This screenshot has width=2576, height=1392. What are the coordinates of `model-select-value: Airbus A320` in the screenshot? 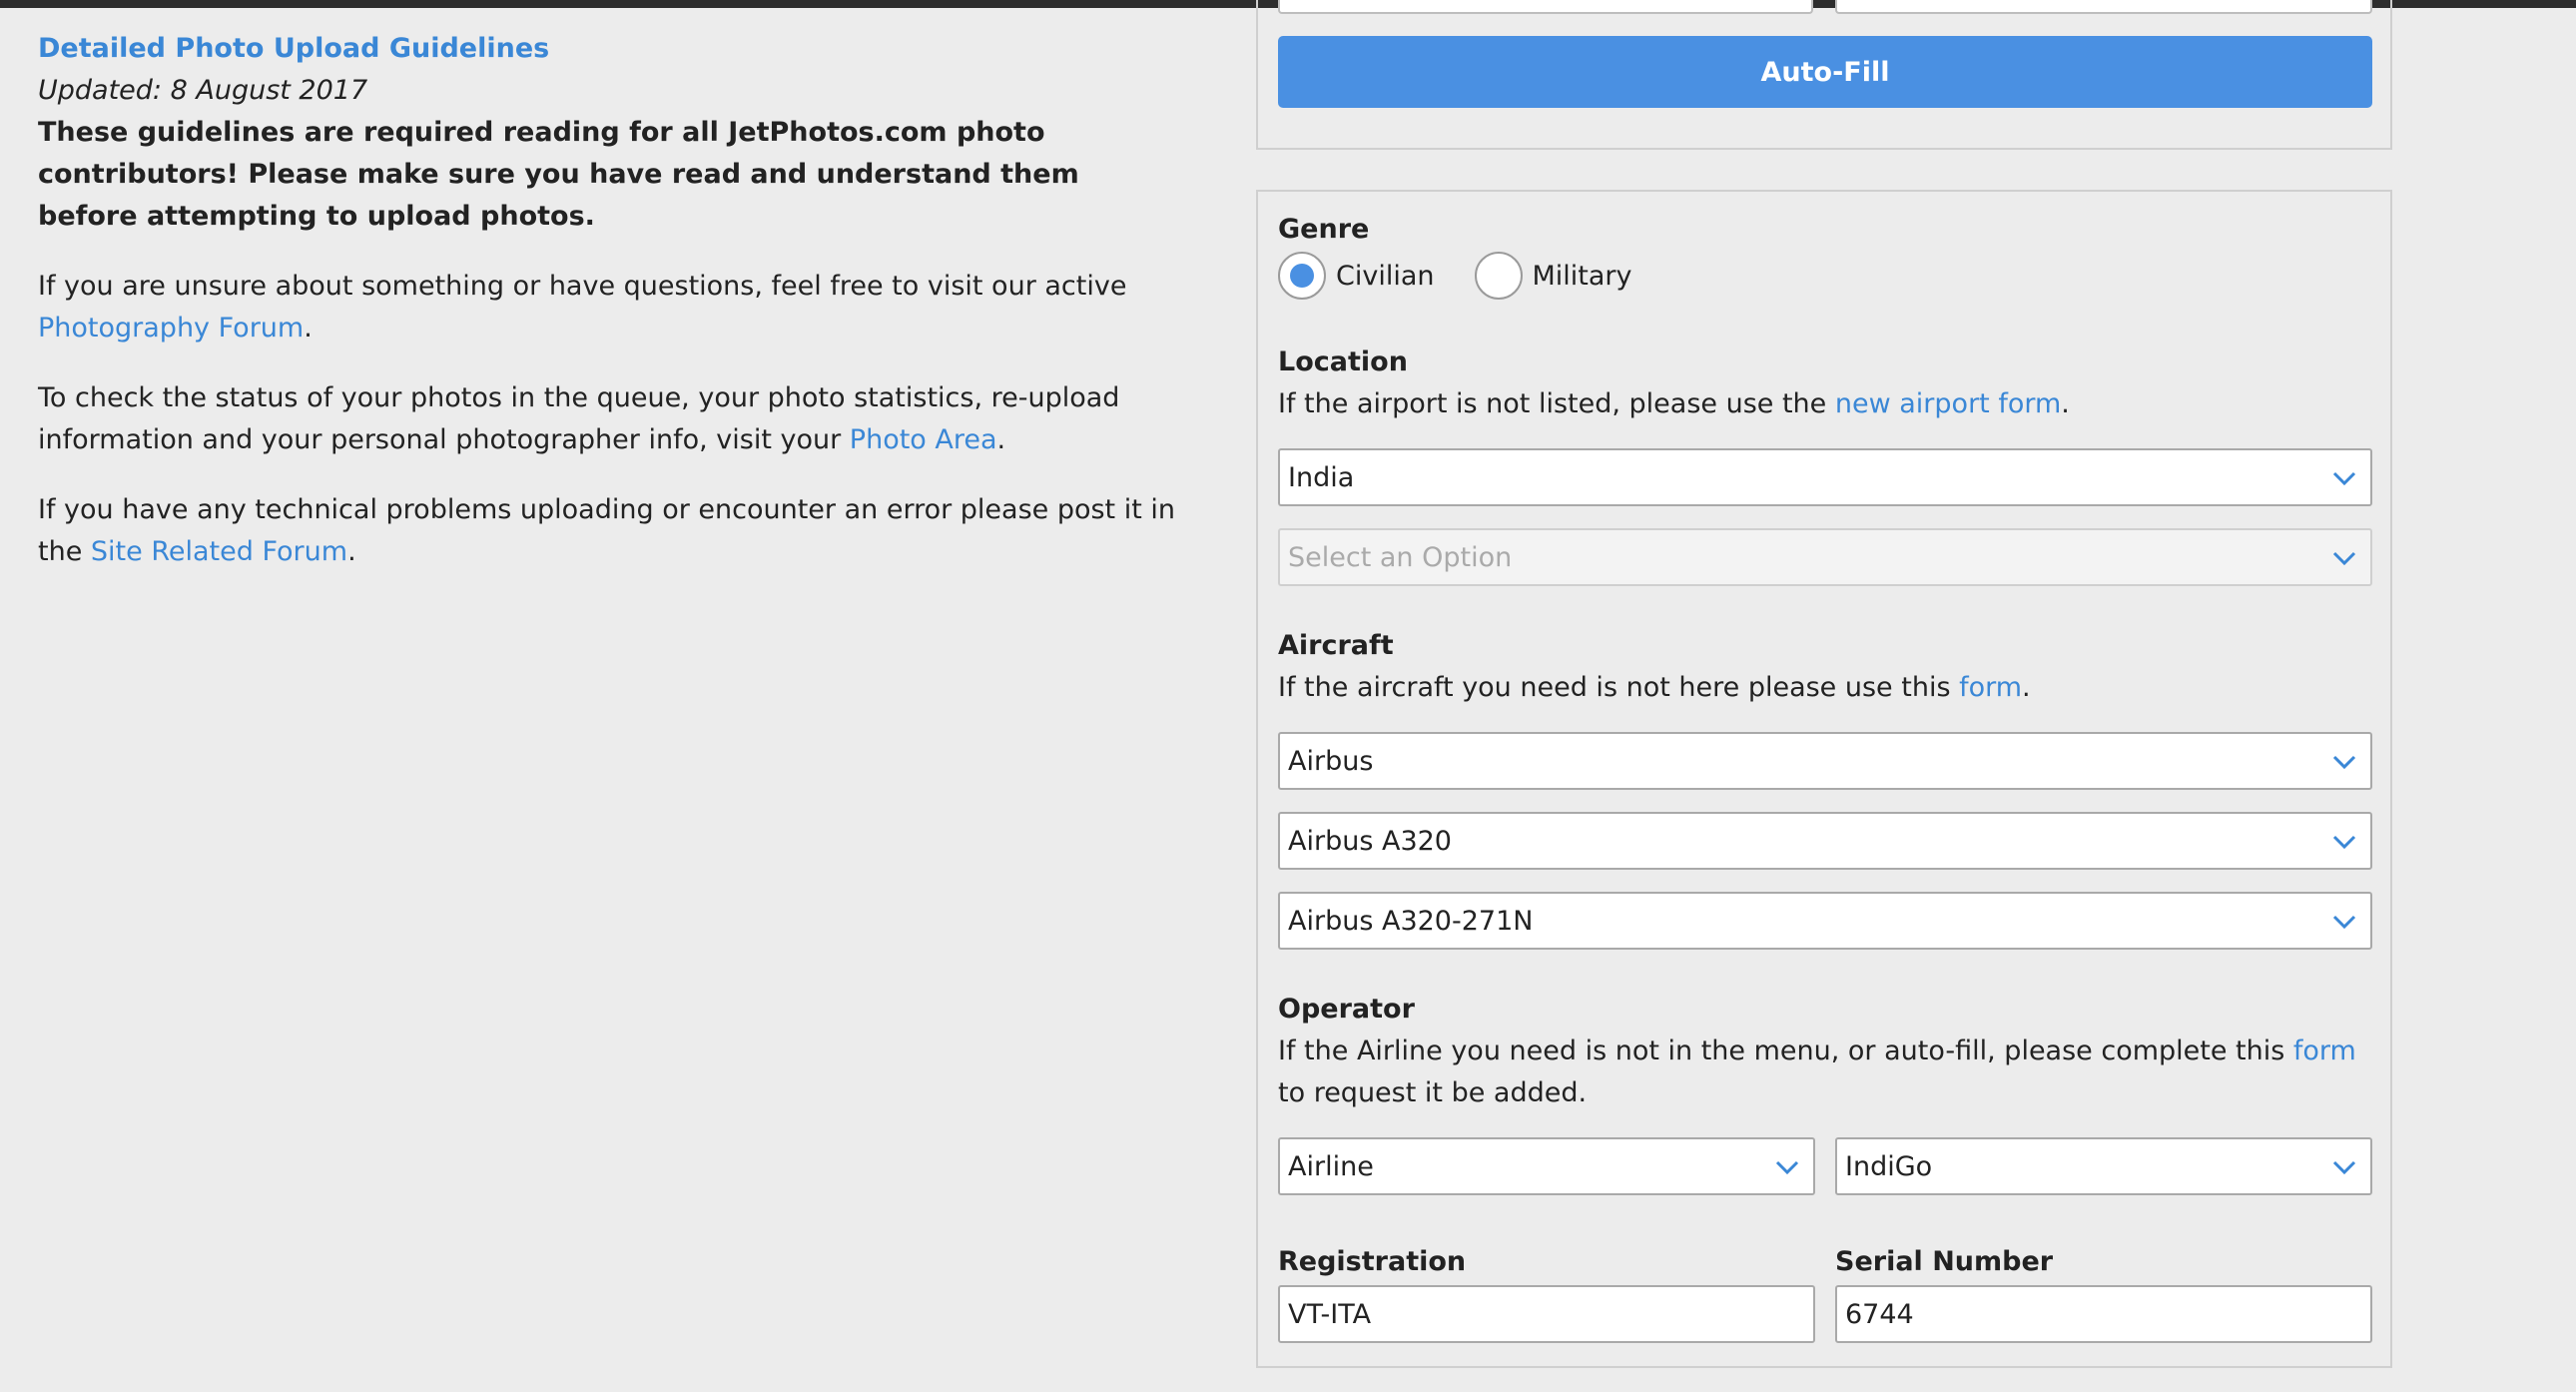 It's located at (1370, 841).